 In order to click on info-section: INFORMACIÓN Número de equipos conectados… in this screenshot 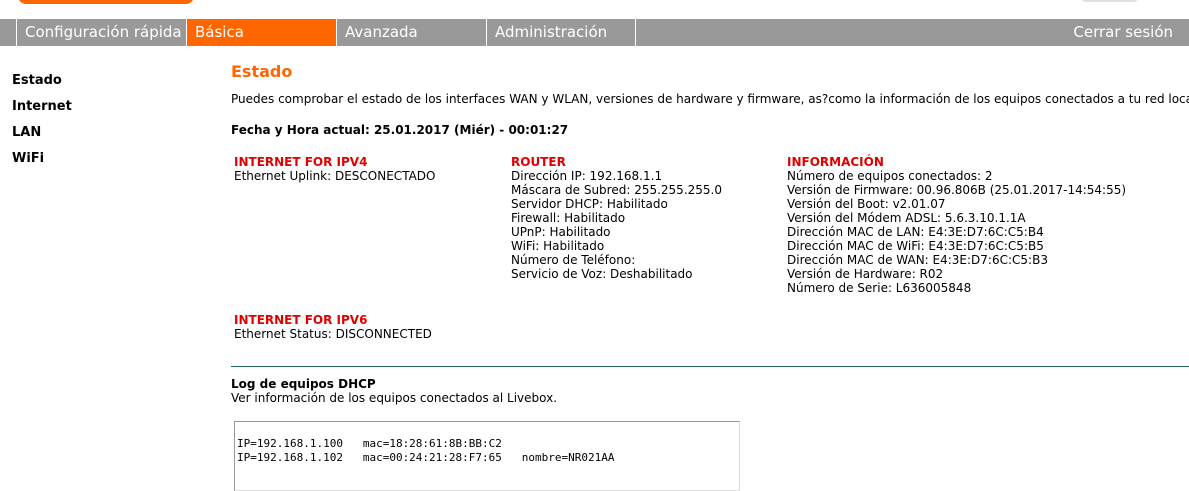, I will do `click(956, 225)`.